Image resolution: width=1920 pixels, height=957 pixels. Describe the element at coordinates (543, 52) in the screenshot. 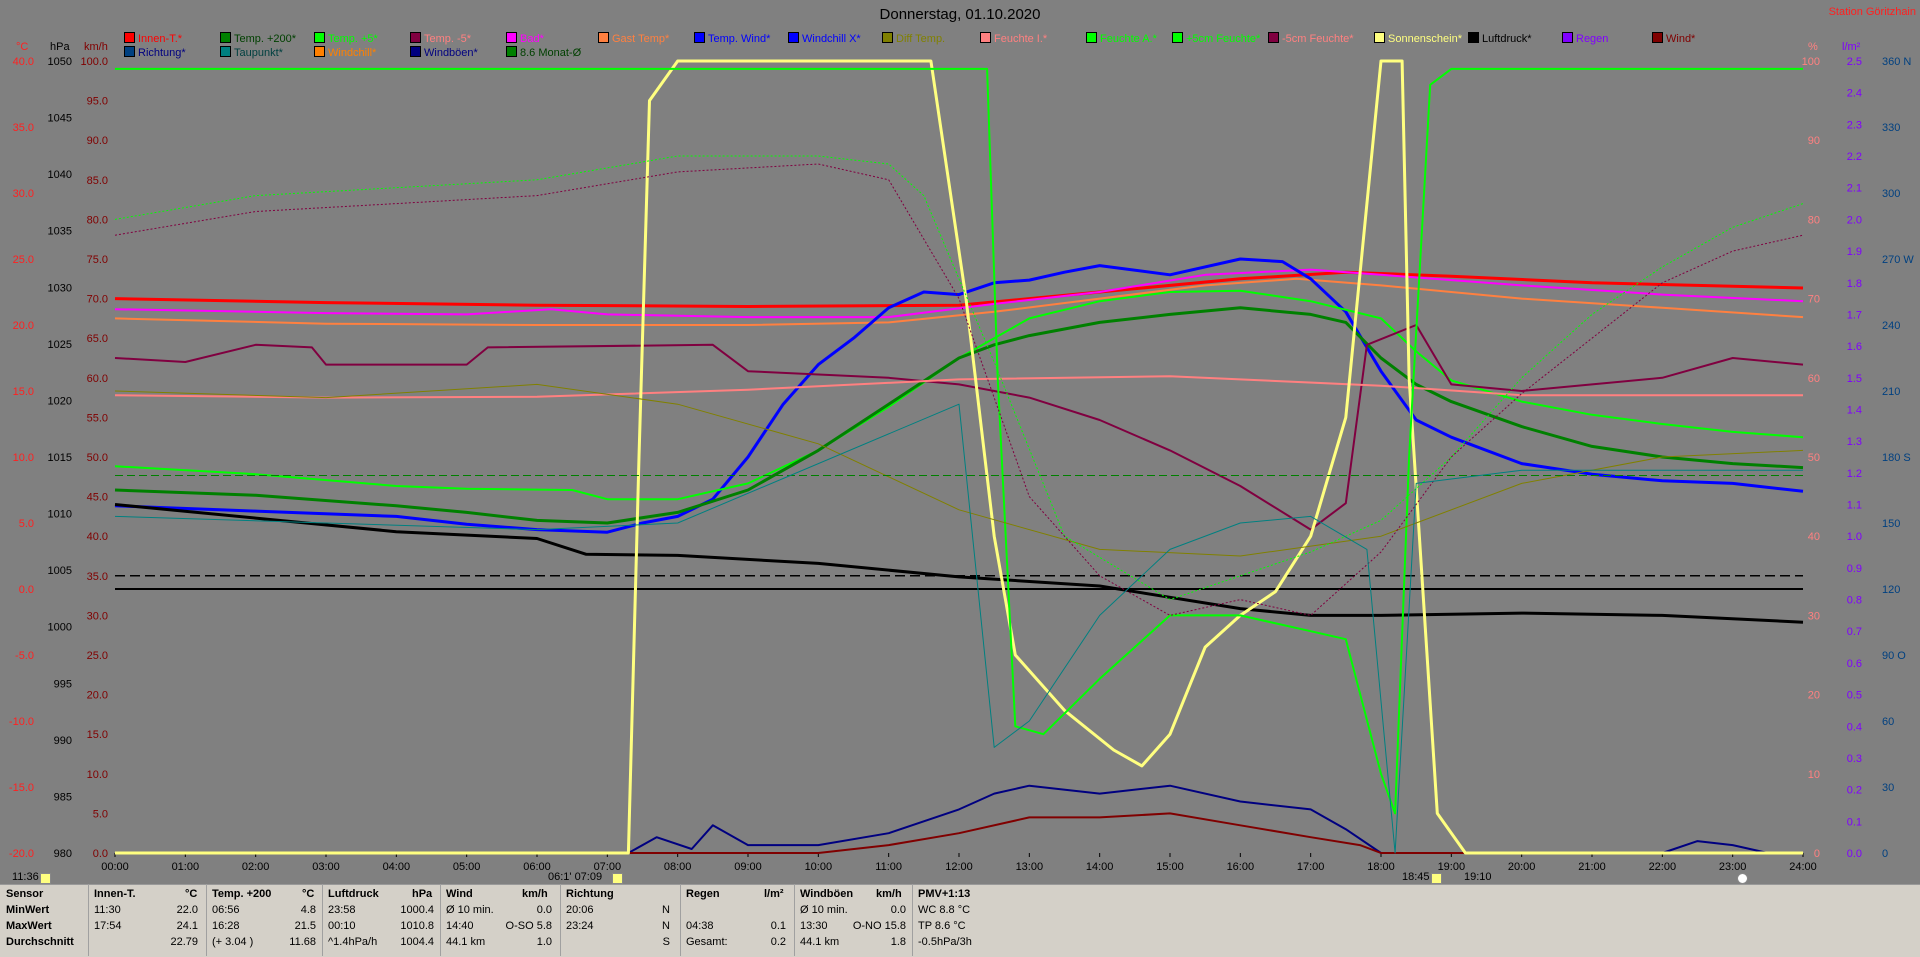

I see `legend-item: 8.6 Monat-Ø` at that location.